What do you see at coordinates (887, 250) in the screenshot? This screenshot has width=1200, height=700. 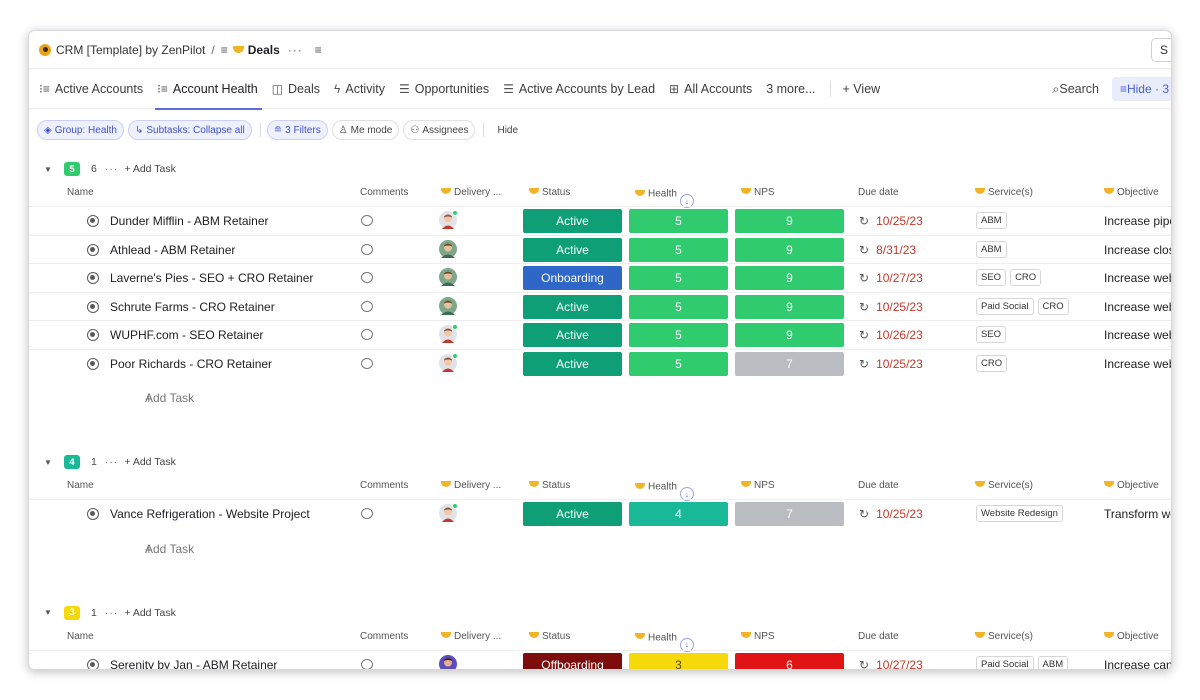 I see `due-date: ↻ 8/31/23` at bounding box center [887, 250].